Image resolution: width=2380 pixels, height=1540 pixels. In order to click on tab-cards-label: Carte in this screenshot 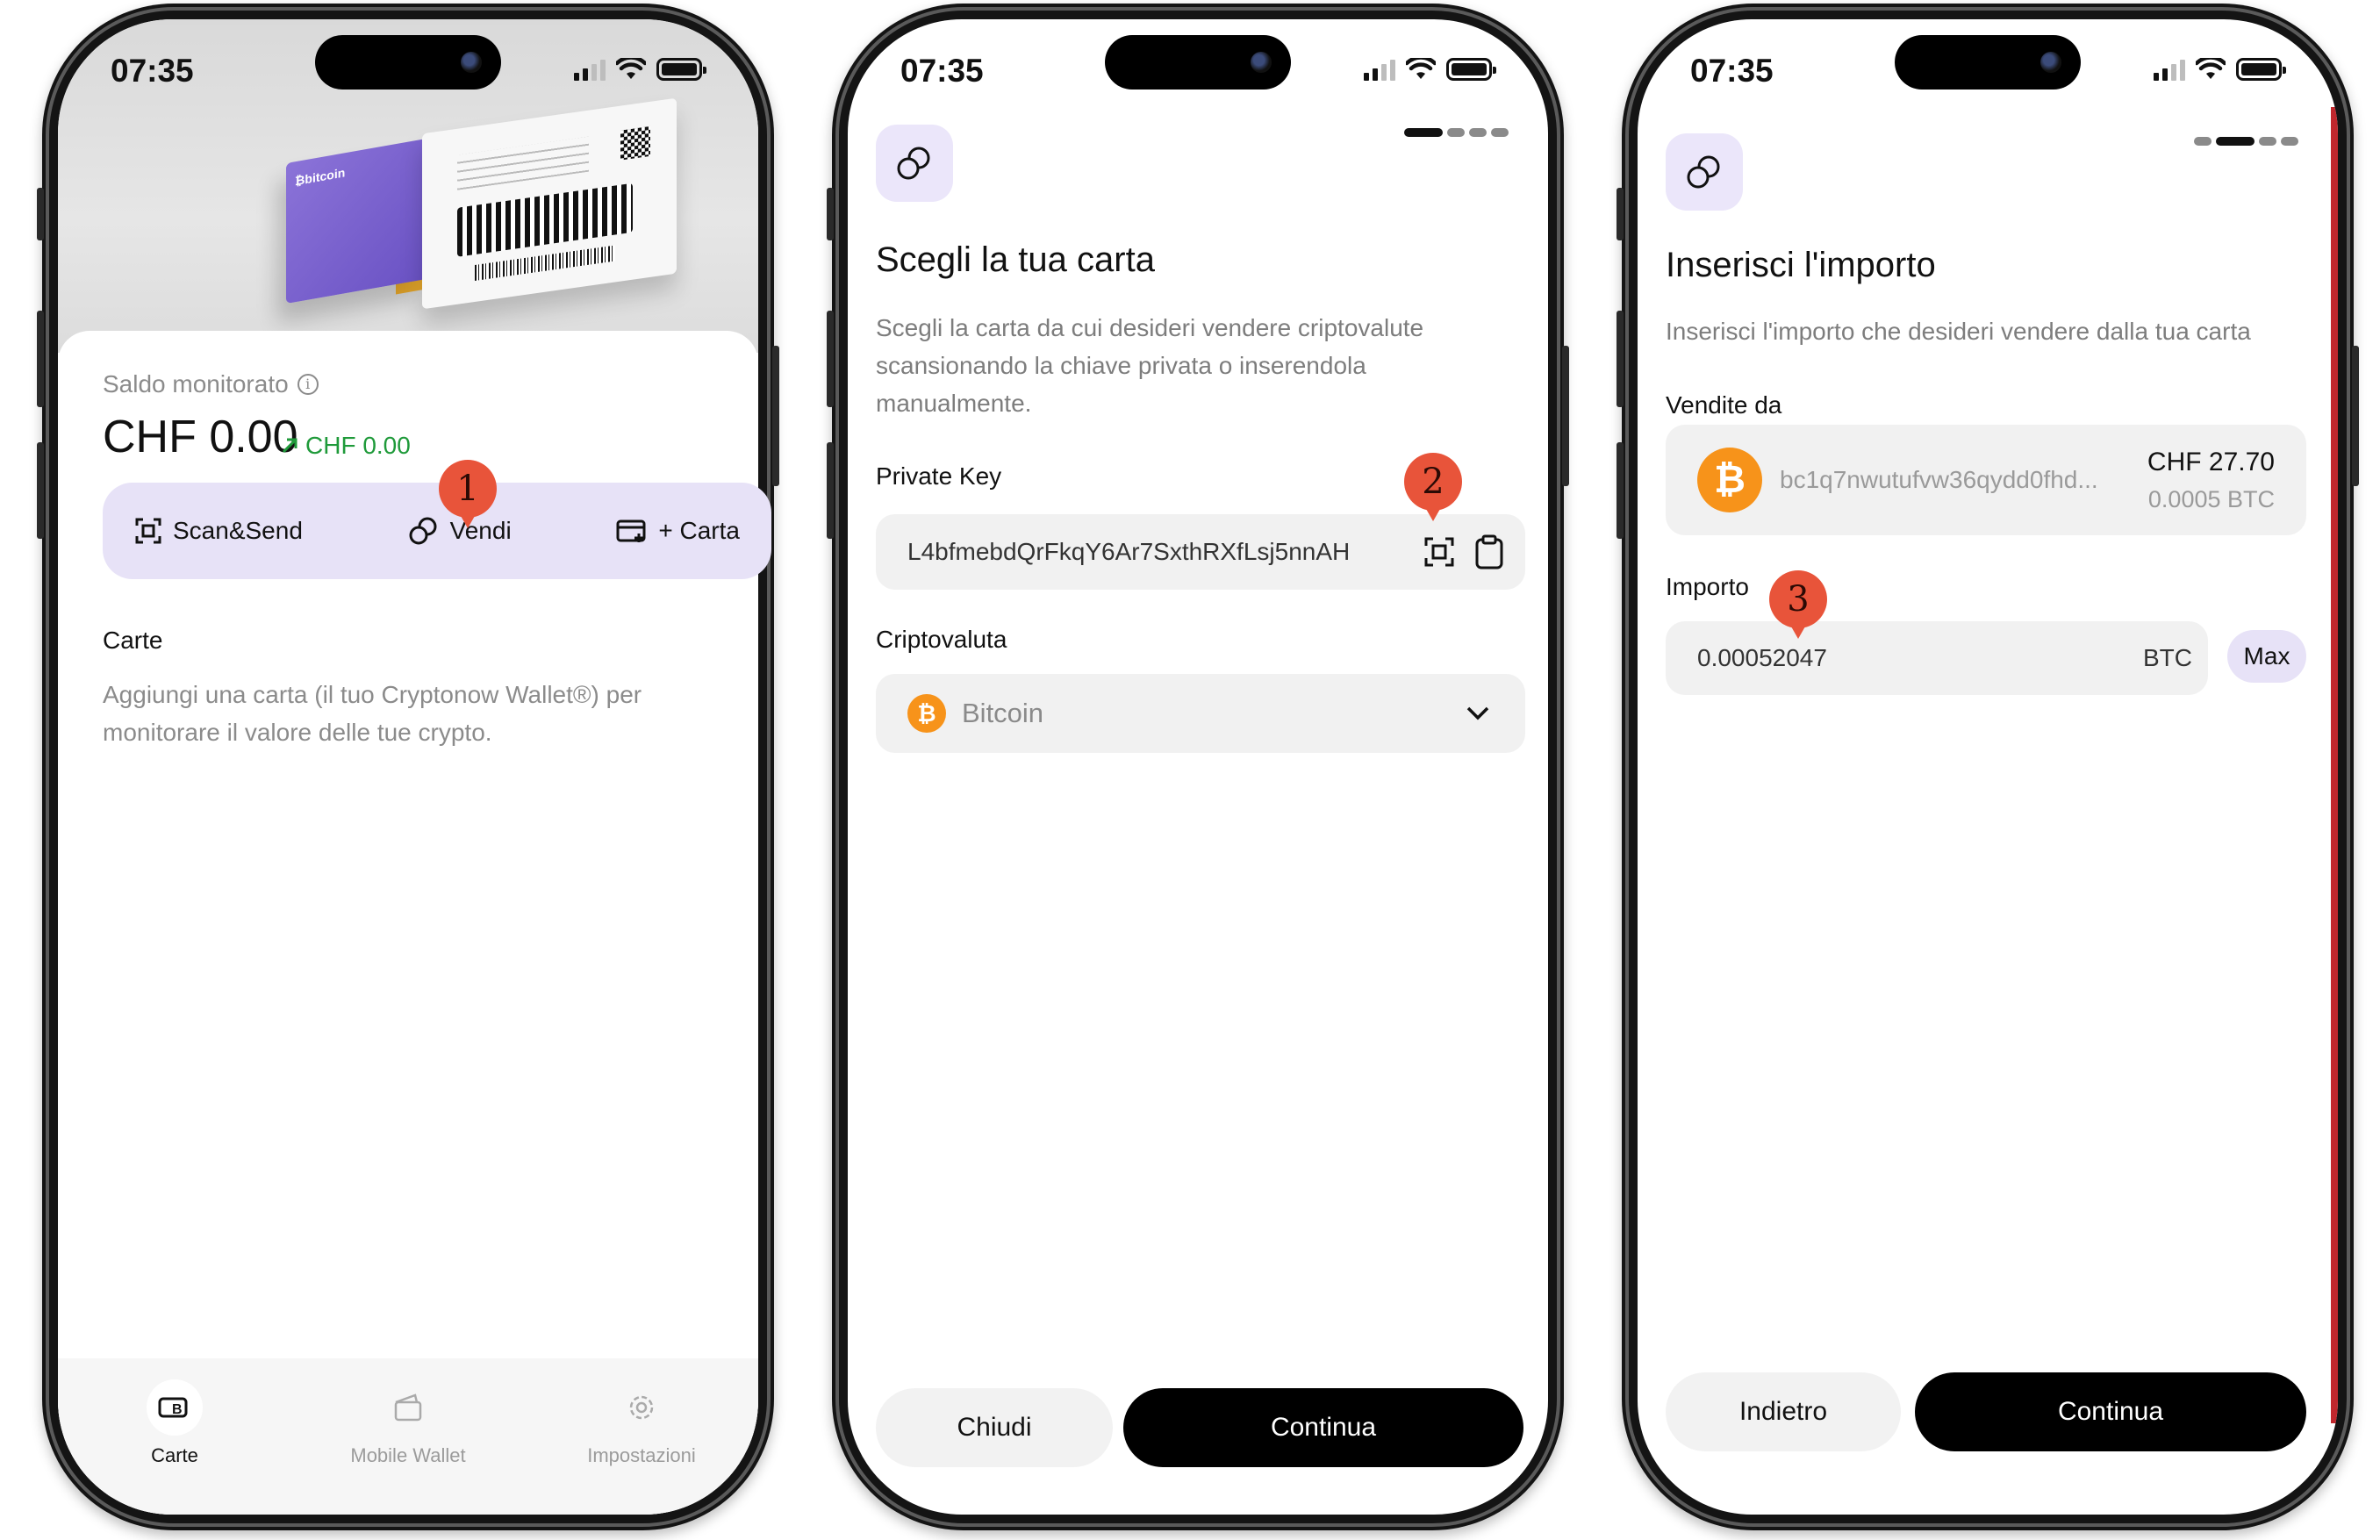, I will do `click(174, 1455)`.